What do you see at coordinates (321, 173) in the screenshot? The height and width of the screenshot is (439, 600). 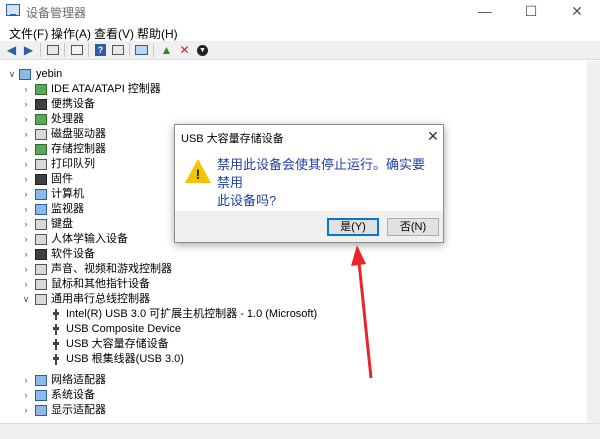 I see `dialog-message-line: 禁用此设备会使其停止运行。确实要禁用` at bounding box center [321, 173].